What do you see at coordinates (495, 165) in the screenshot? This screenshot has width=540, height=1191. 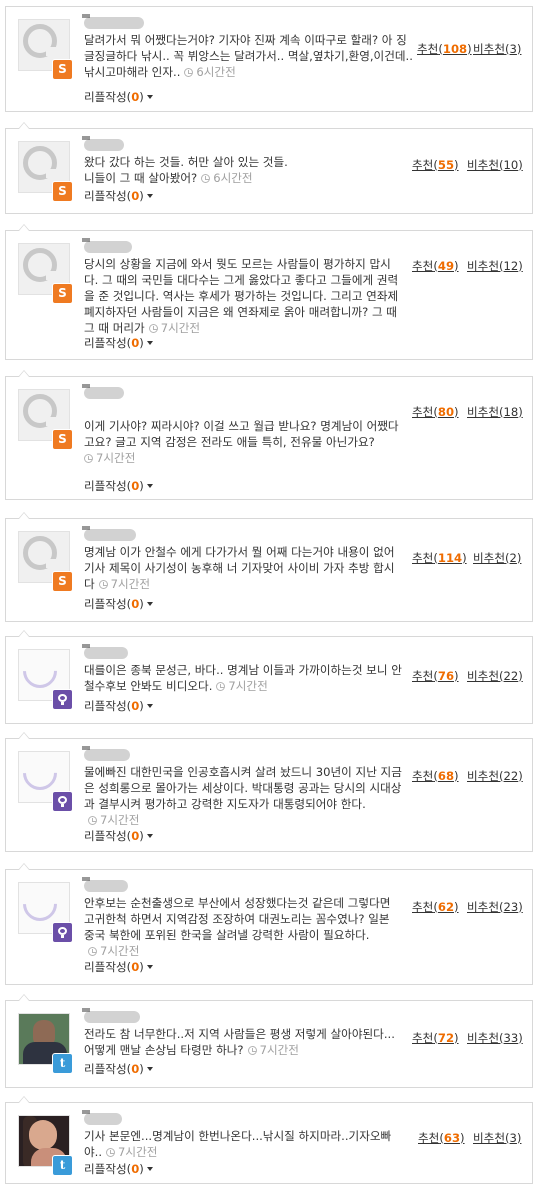 I see `not-recommend-button: 비추천(10)` at bounding box center [495, 165].